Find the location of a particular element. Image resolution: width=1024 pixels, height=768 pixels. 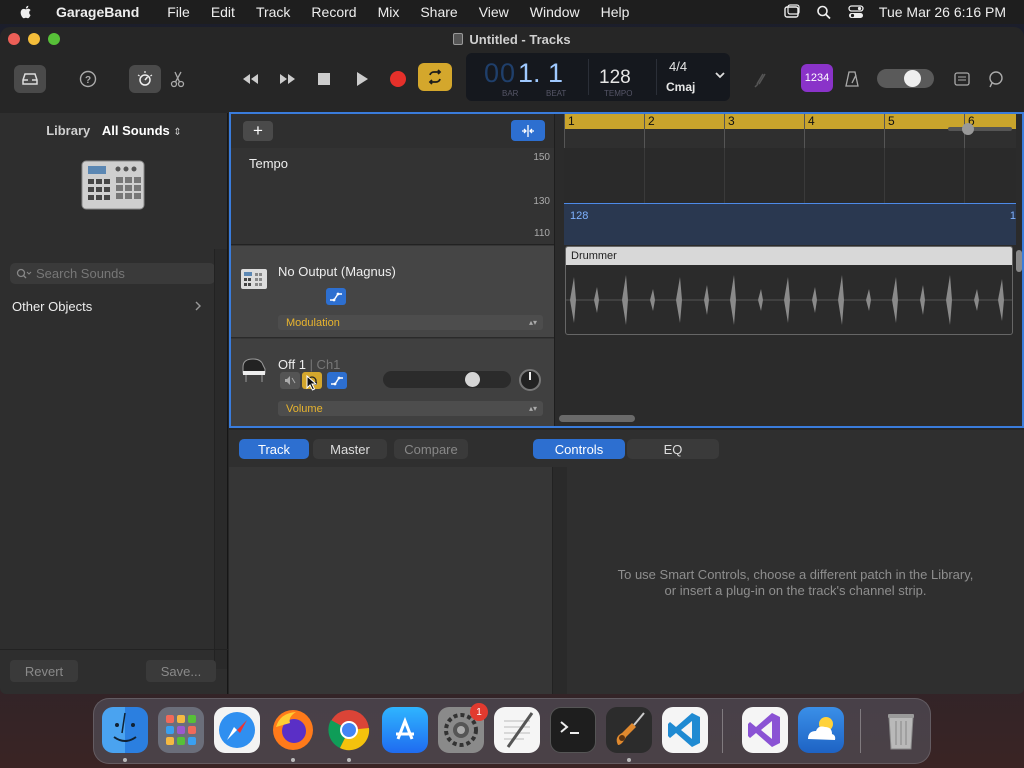

menu-window: Window is located at coordinates (555, 12).